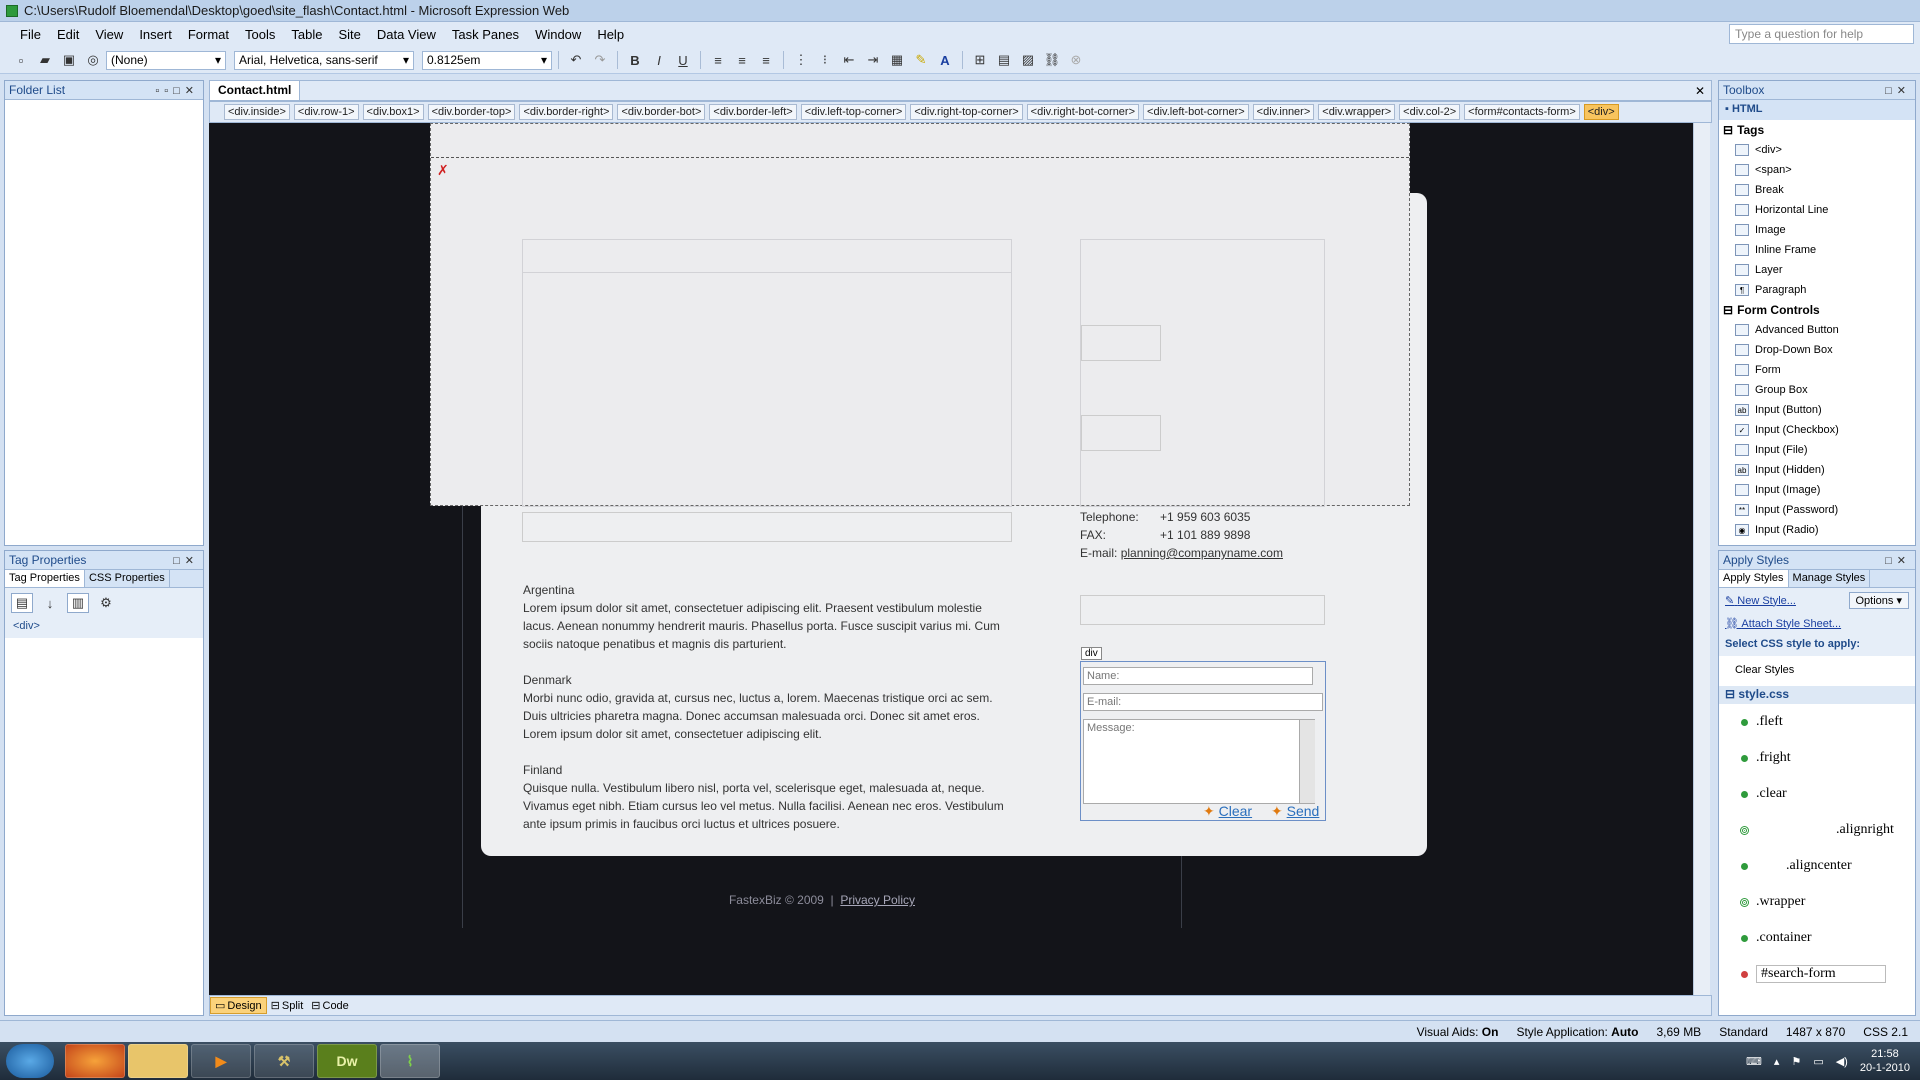 The height and width of the screenshot is (1080, 1920). I want to click on style-item: #search-form, so click(1817, 974).